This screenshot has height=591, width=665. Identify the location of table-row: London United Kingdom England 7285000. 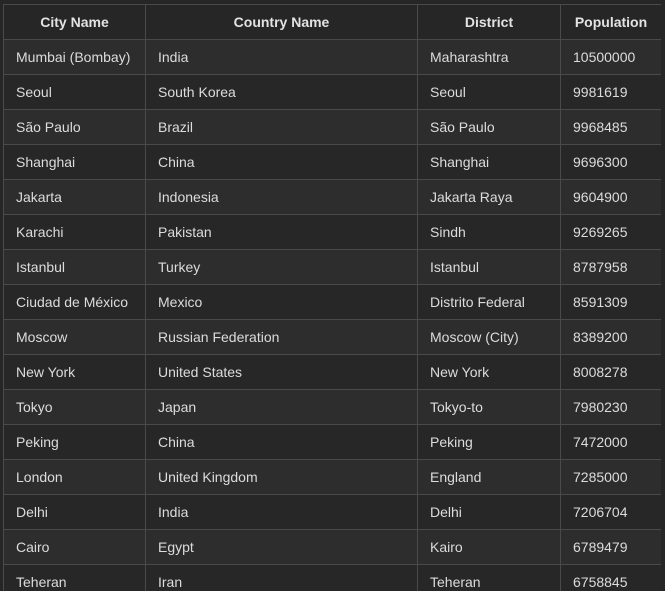
(332, 477).